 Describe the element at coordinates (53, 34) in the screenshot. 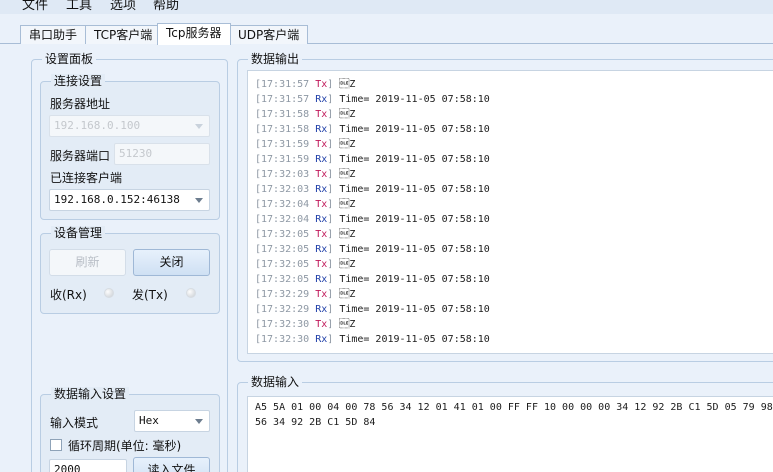

I see `tab-serial-assistant: 串口助手` at that location.